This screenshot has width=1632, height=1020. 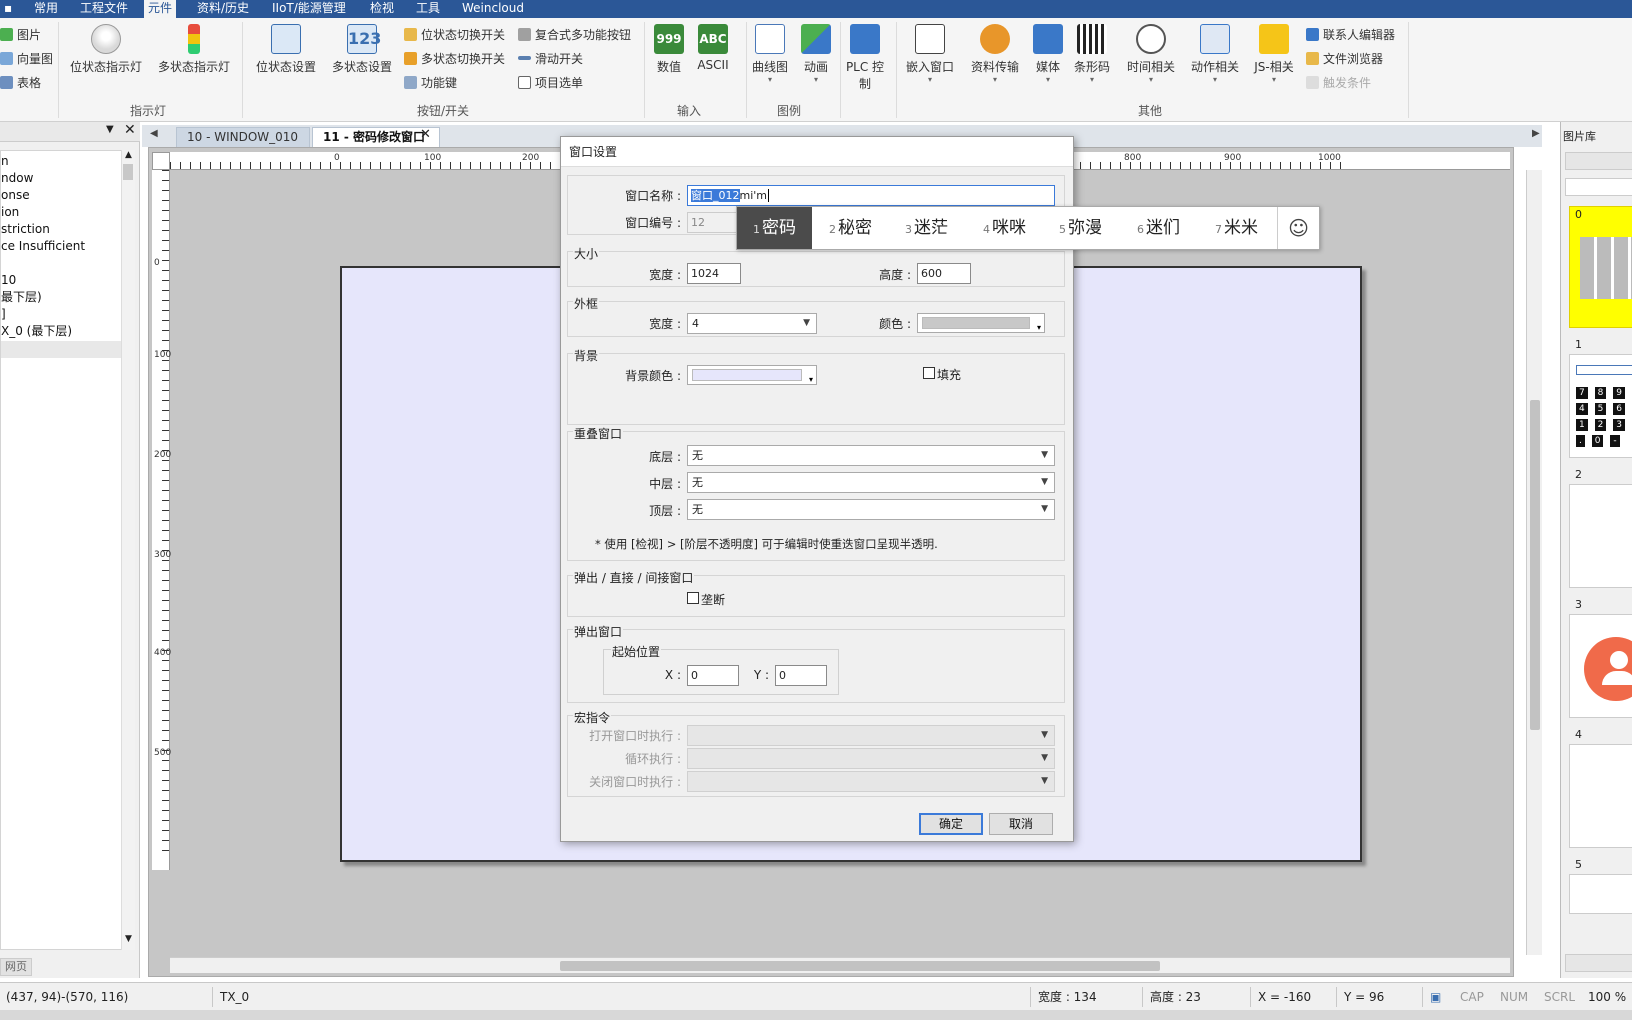 What do you see at coordinates (1158, 228) in the screenshot?
I see `ime-candidate: 6 迷们` at bounding box center [1158, 228].